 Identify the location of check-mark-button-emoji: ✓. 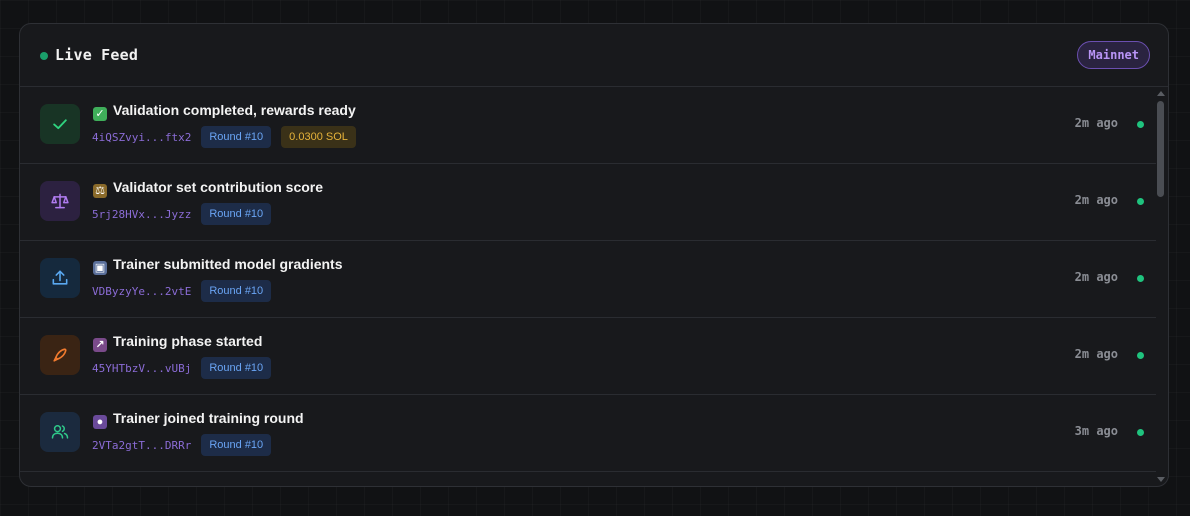
(100, 114).